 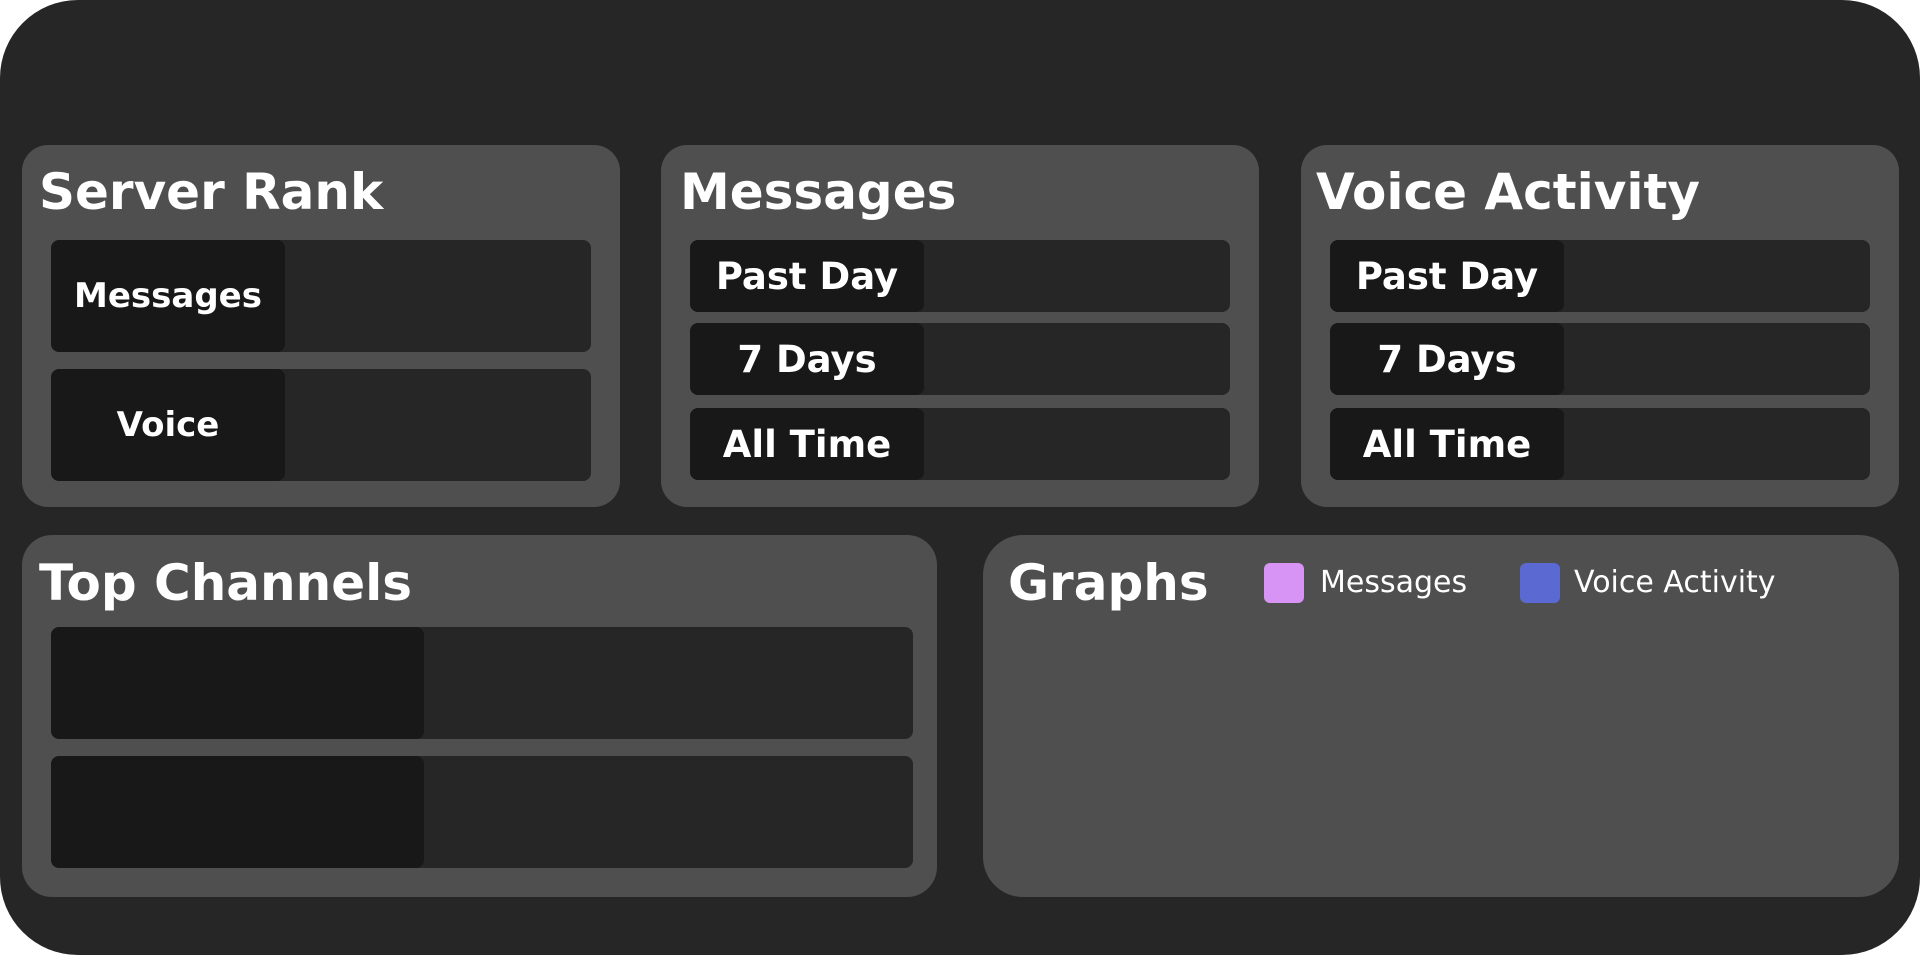 I want to click on graph-area, so click(x=1441, y=750).